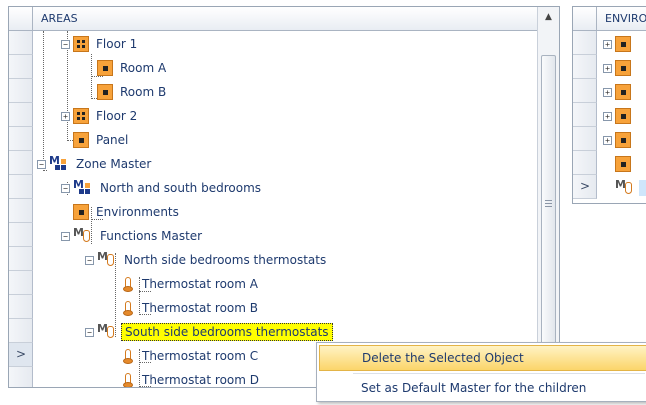 This screenshot has height=405, width=646. I want to click on tree-node: Thermostat room D, so click(191, 378).